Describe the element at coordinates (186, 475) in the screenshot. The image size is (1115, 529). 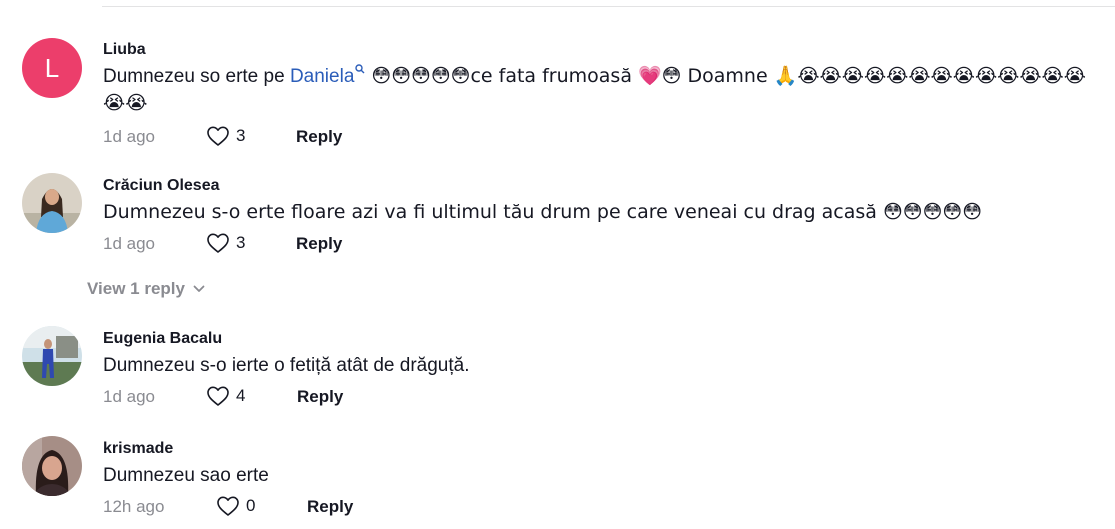
I see `comment-text: Dumnezeu sao erte` at that location.